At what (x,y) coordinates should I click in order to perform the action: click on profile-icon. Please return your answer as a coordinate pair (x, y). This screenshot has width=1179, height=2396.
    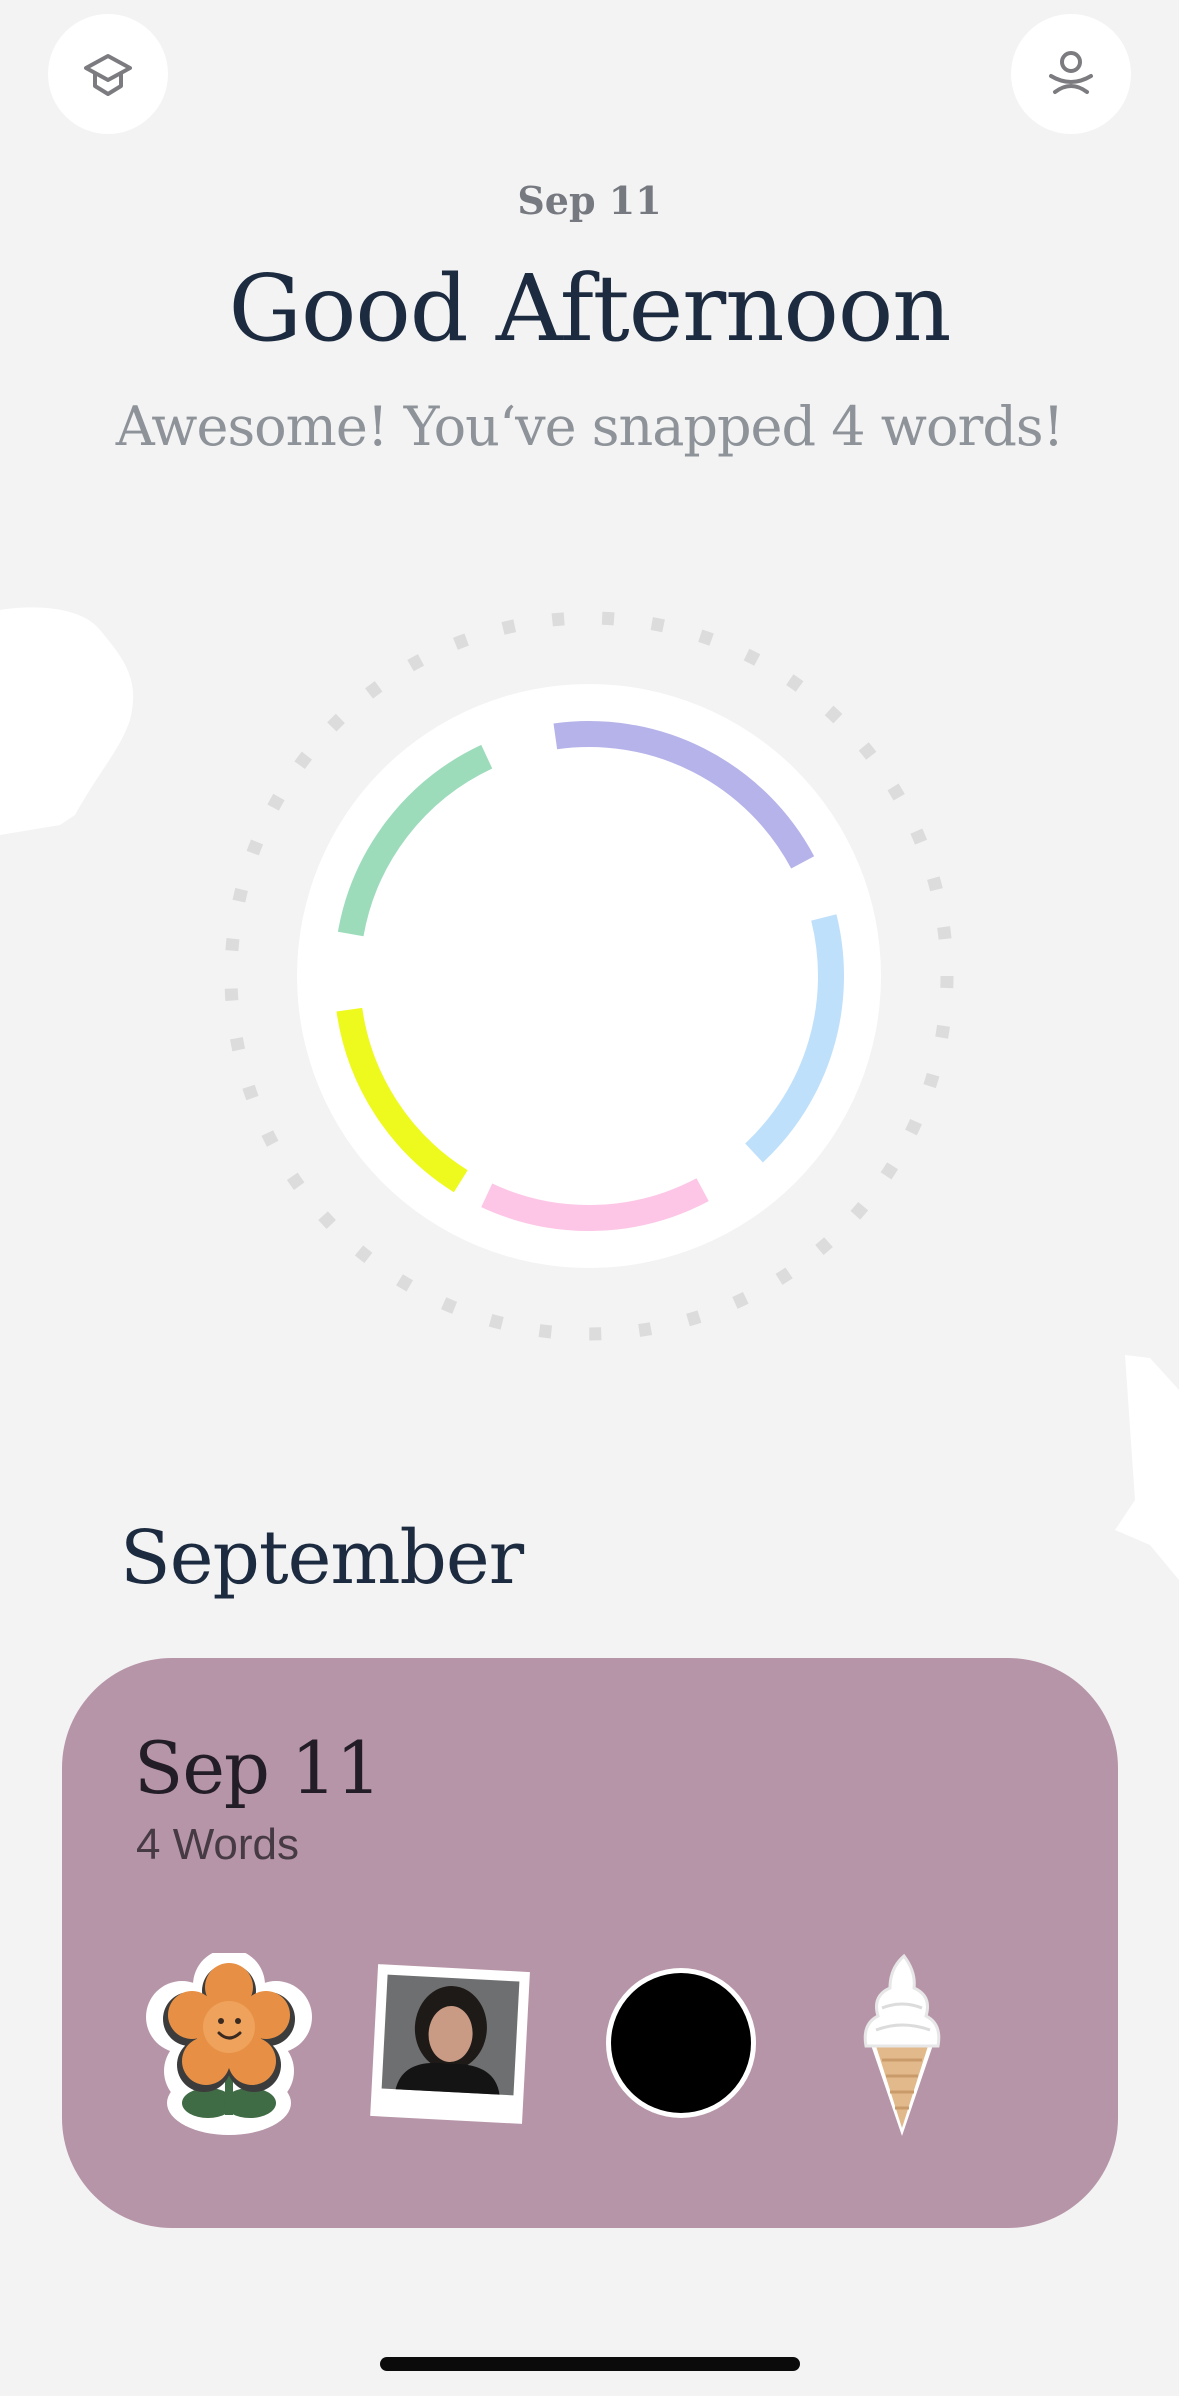
    Looking at the image, I should click on (1071, 72).